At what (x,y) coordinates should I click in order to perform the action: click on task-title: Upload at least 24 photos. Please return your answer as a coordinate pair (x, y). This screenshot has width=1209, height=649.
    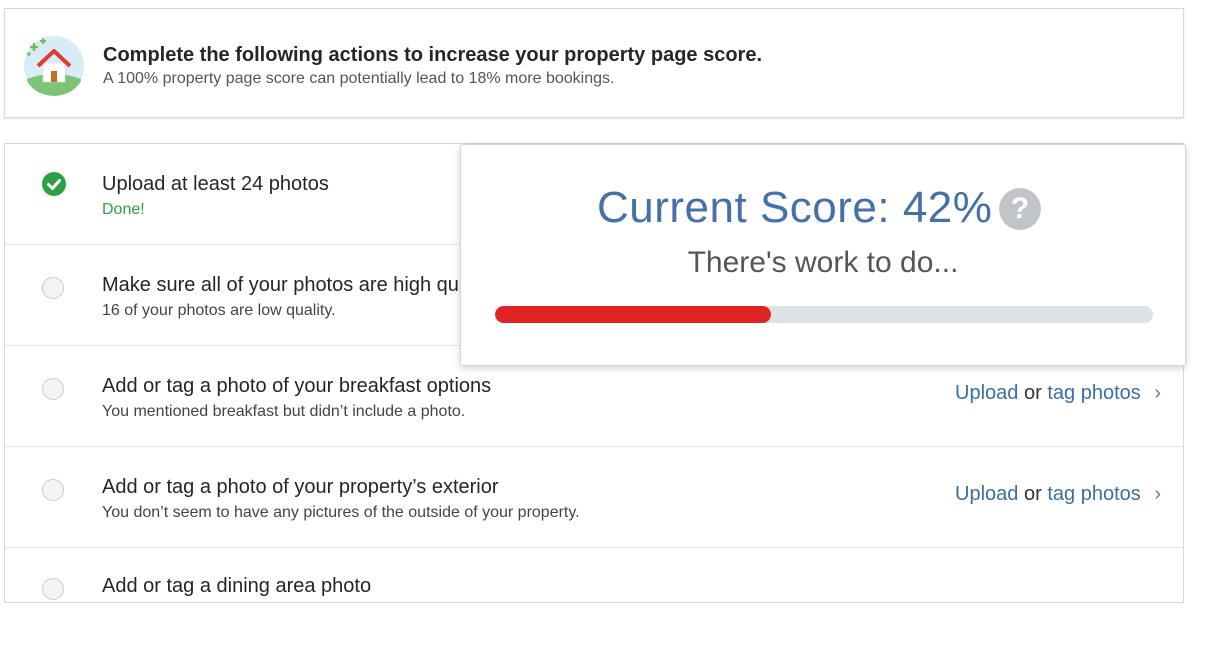
    Looking at the image, I should click on (215, 184).